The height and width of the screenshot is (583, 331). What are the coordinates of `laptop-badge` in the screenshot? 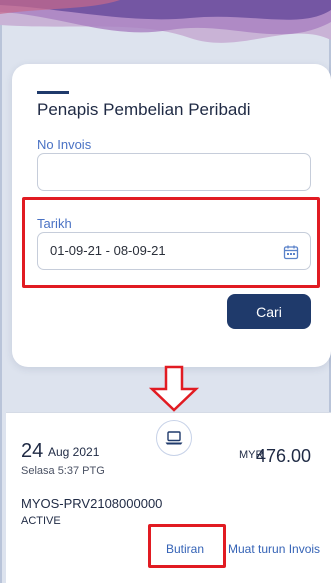 It's located at (174, 438).